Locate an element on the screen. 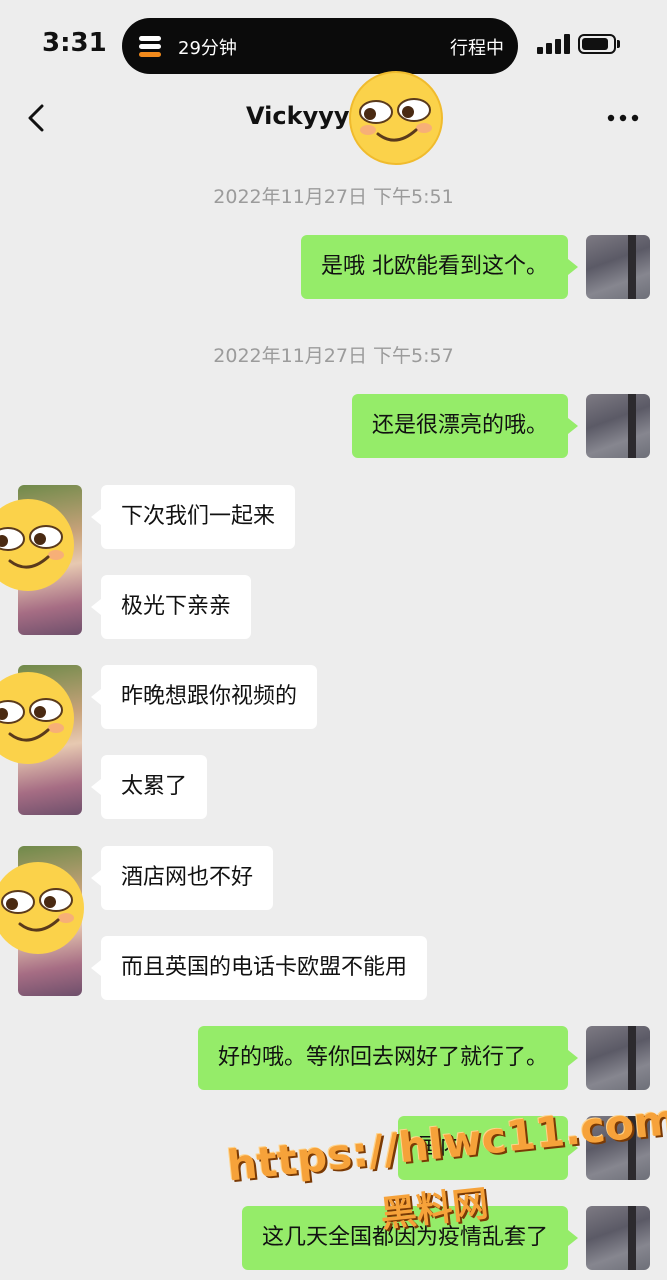 This screenshot has height=1280, width=667. back-icon is located at coordinates (37, 118).